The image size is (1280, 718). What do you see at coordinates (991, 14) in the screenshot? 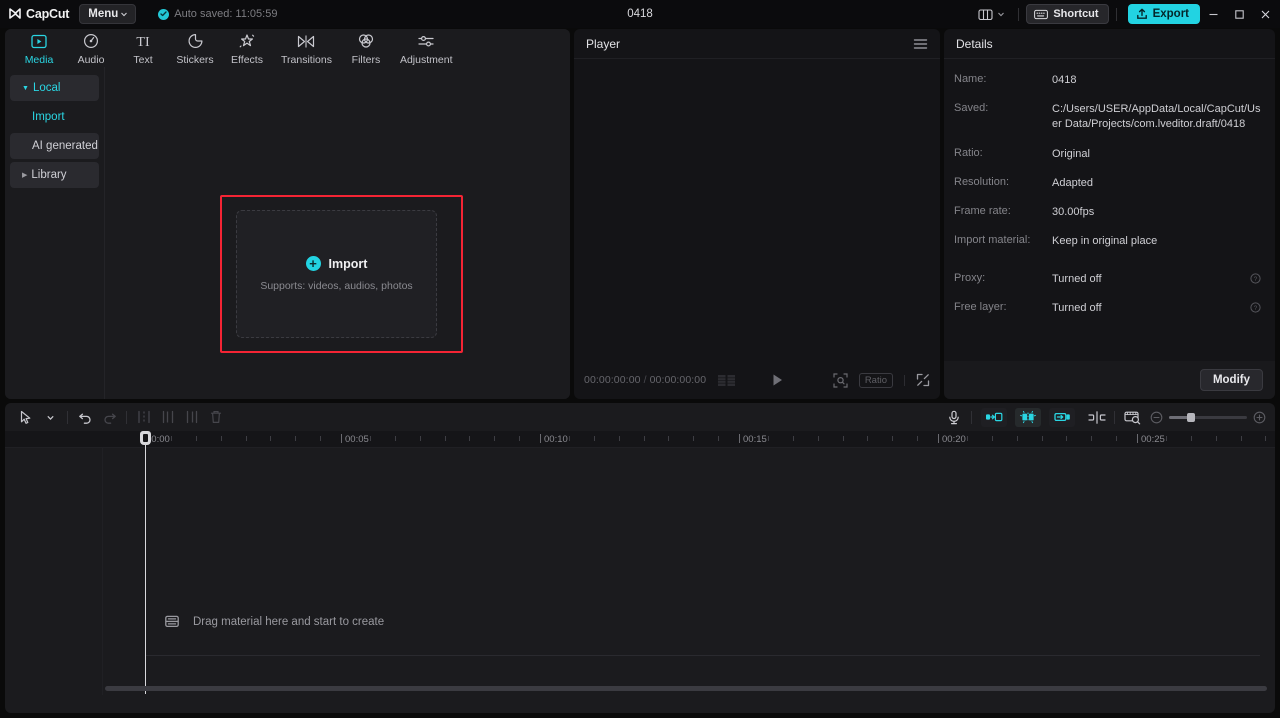
I see `layout-button` at bounding box center [991, 14].